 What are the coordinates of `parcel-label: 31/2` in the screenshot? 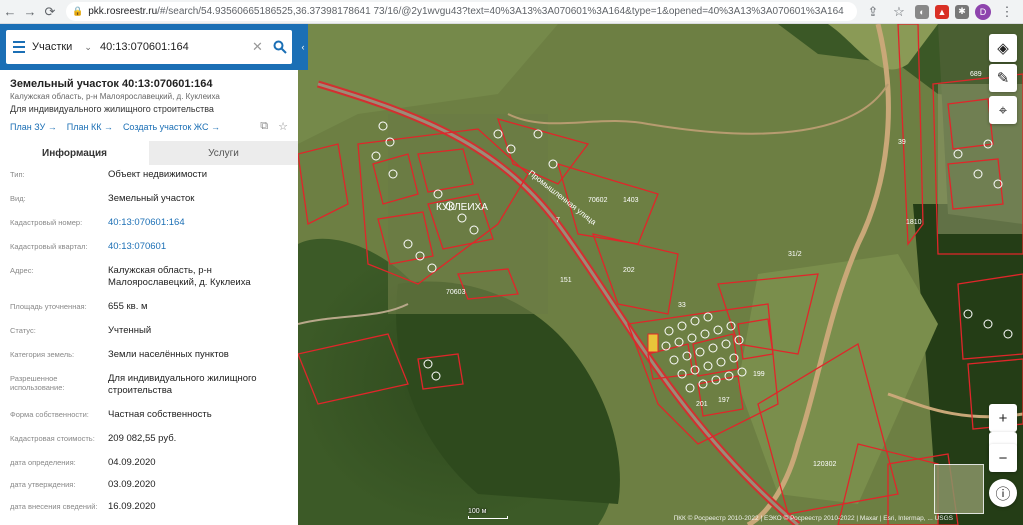 It's located at (795, 254).